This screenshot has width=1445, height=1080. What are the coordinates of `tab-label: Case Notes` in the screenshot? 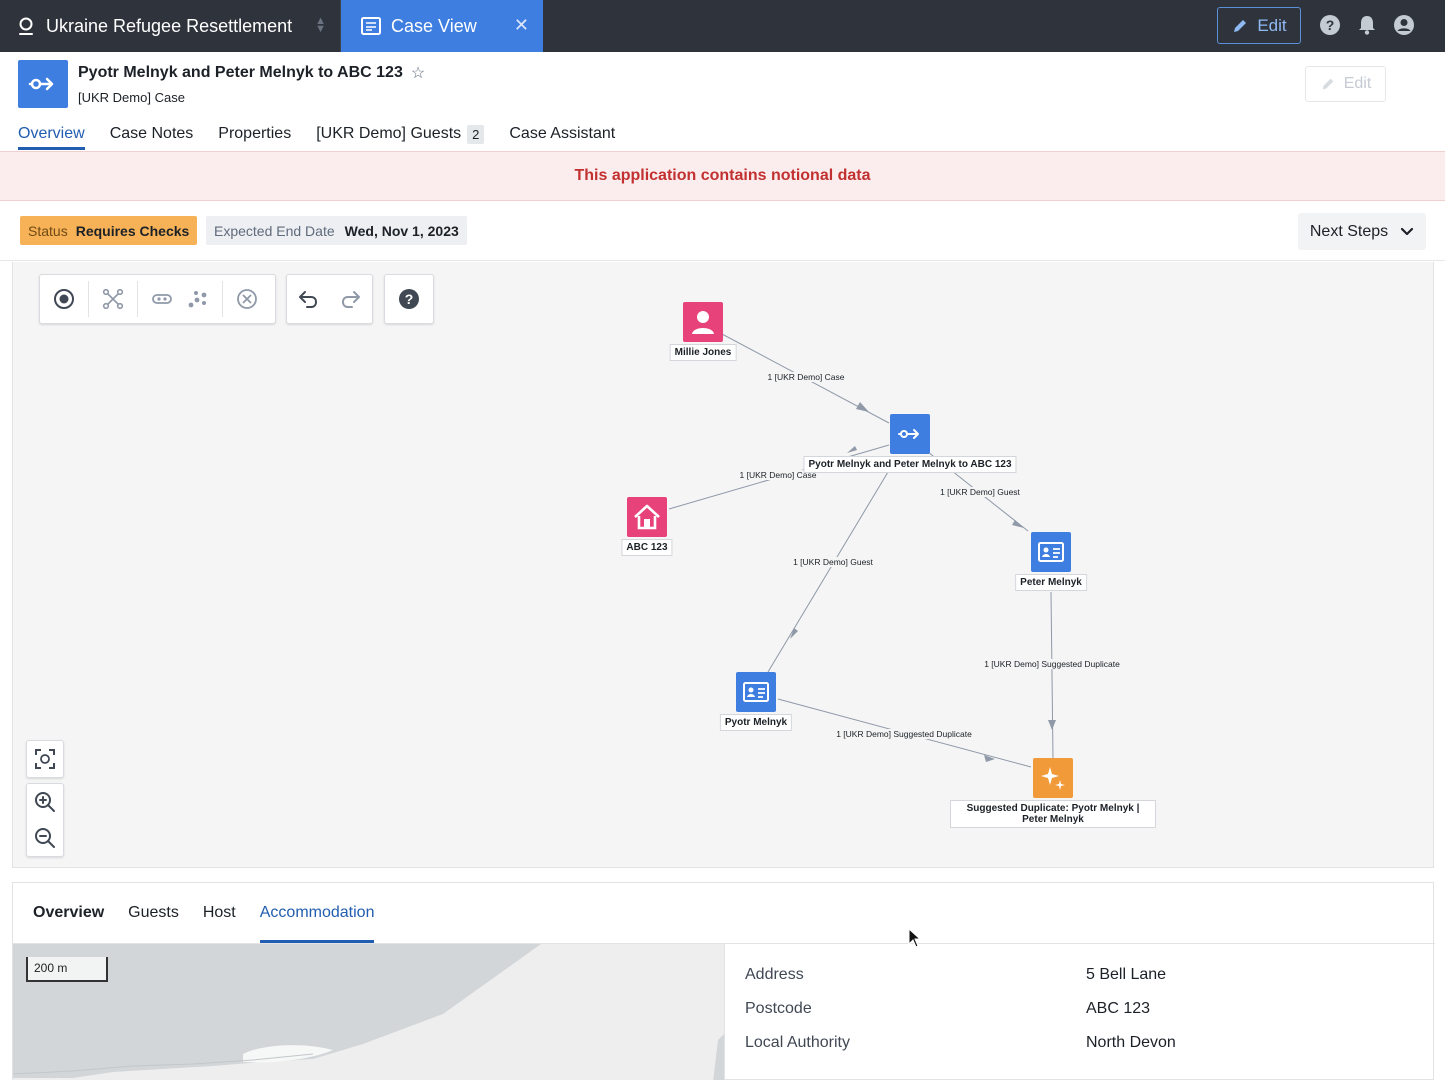 It's located at (151, 133).